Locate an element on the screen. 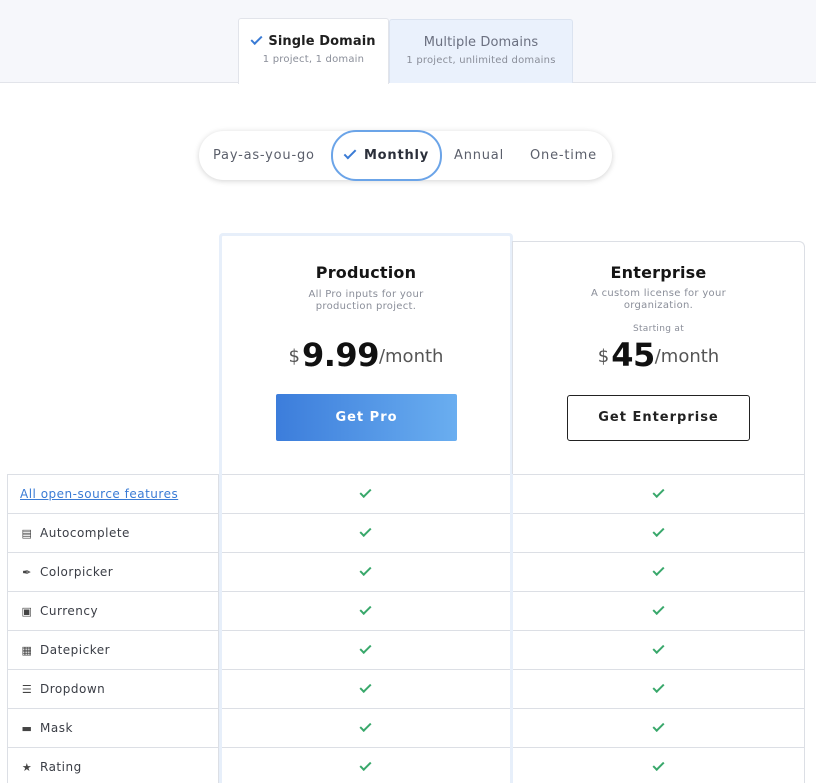  billing-option-monthly: Monthly is located at coordinates (386, 155).